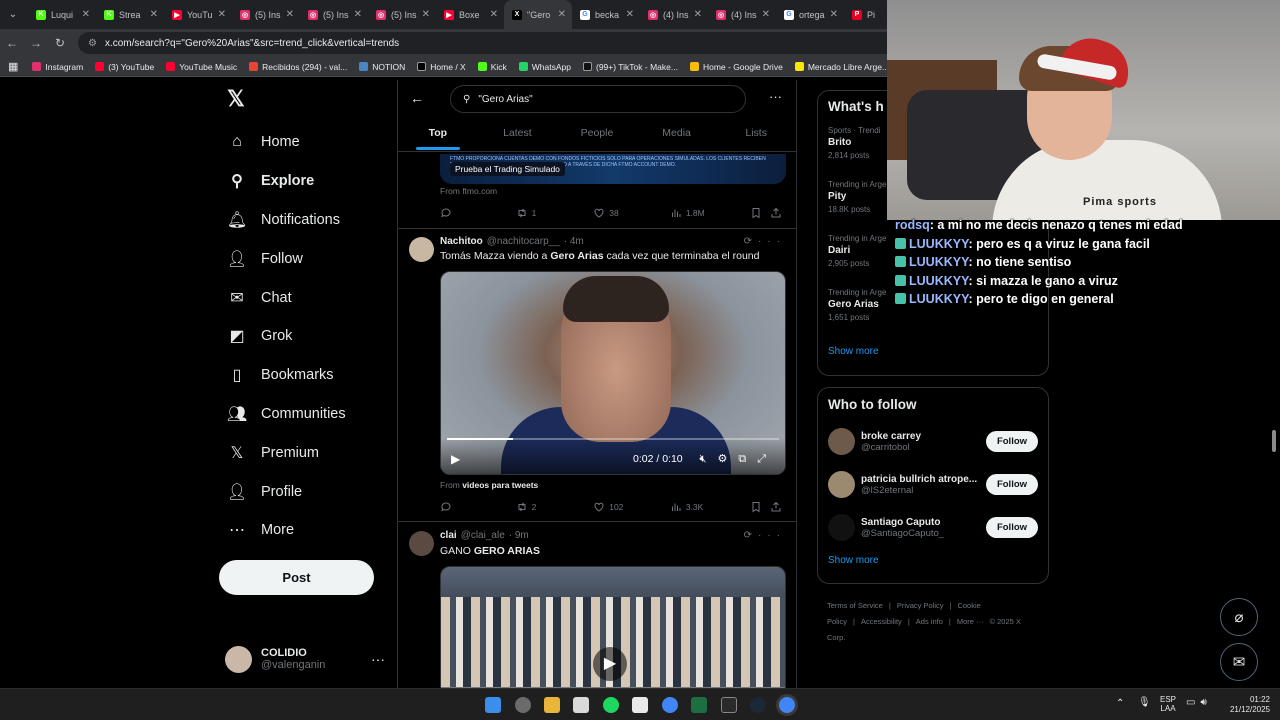  I want to click on capcut-icon, so click(640, 705).